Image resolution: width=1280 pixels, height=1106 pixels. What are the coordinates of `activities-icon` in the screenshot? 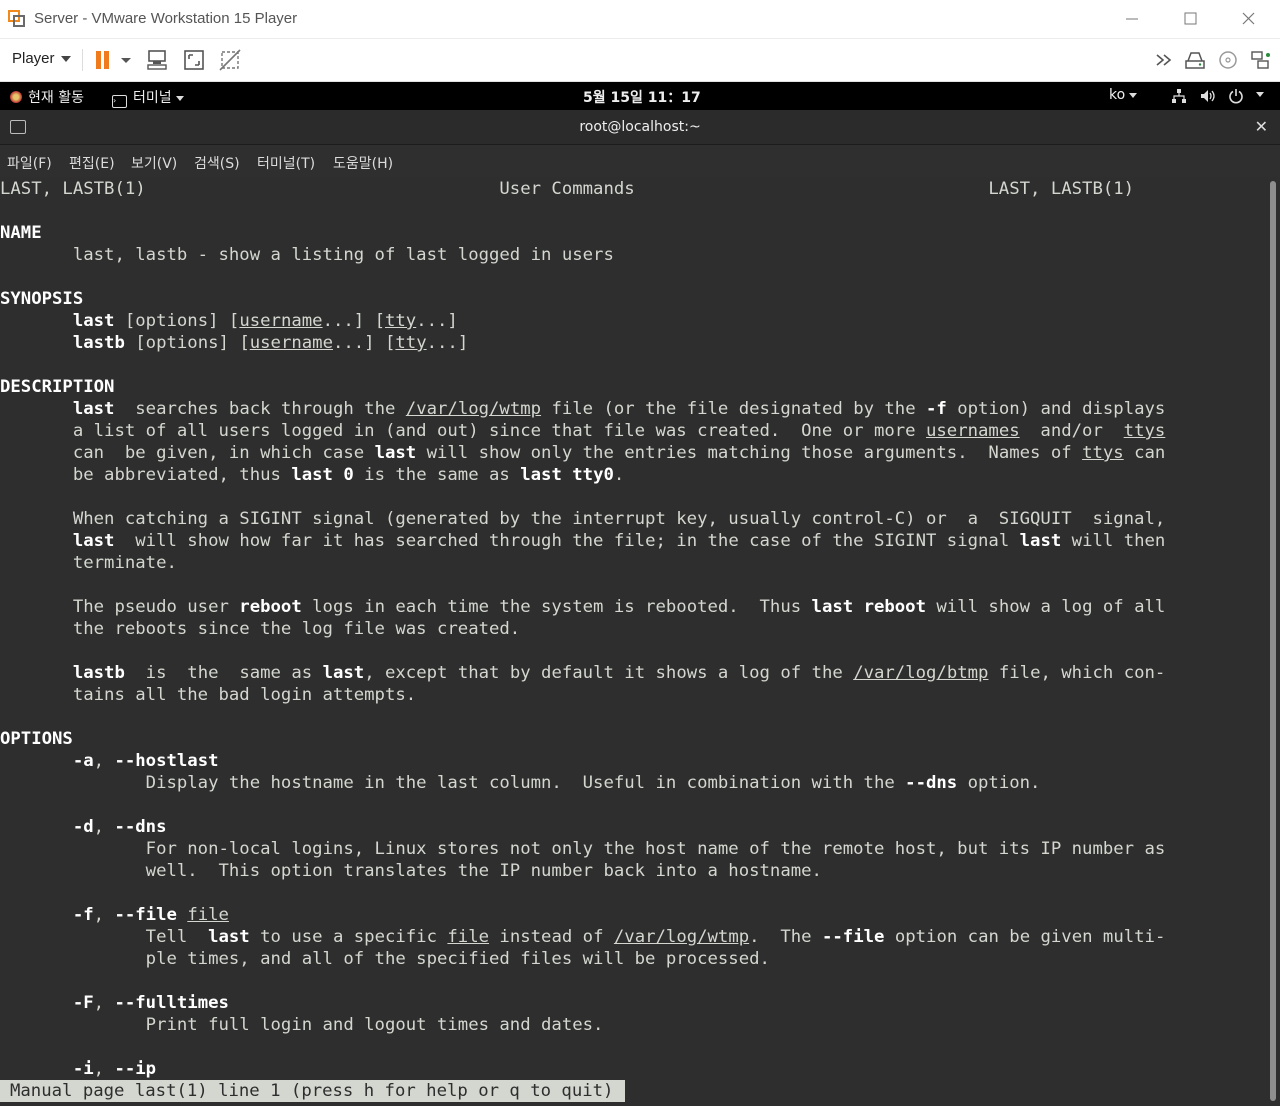 It's located at (16, 97).